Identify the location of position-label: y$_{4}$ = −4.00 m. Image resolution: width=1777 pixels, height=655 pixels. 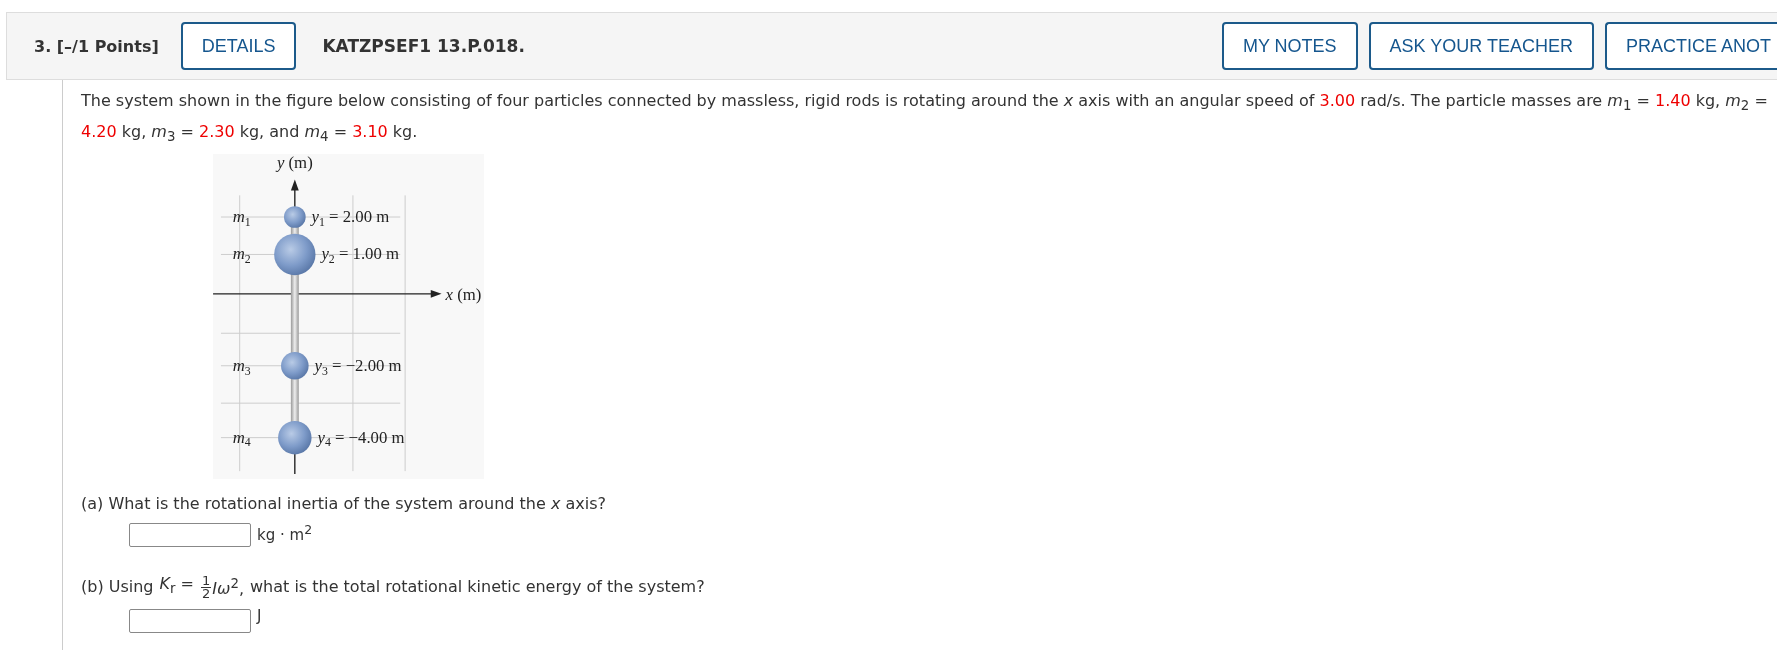
(361, 438).